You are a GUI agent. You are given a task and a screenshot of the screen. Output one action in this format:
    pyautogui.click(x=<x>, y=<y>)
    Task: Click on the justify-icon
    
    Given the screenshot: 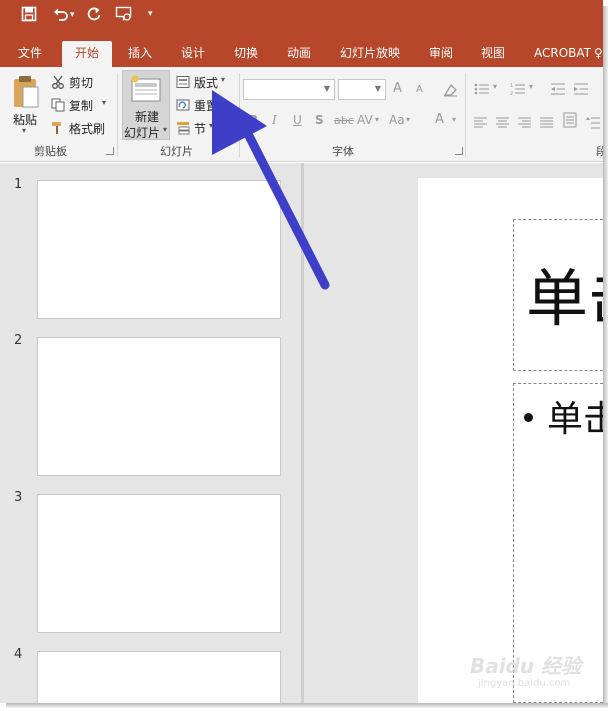 What is the action you would take?
    pyautogui.click(x=547, y=121)
    